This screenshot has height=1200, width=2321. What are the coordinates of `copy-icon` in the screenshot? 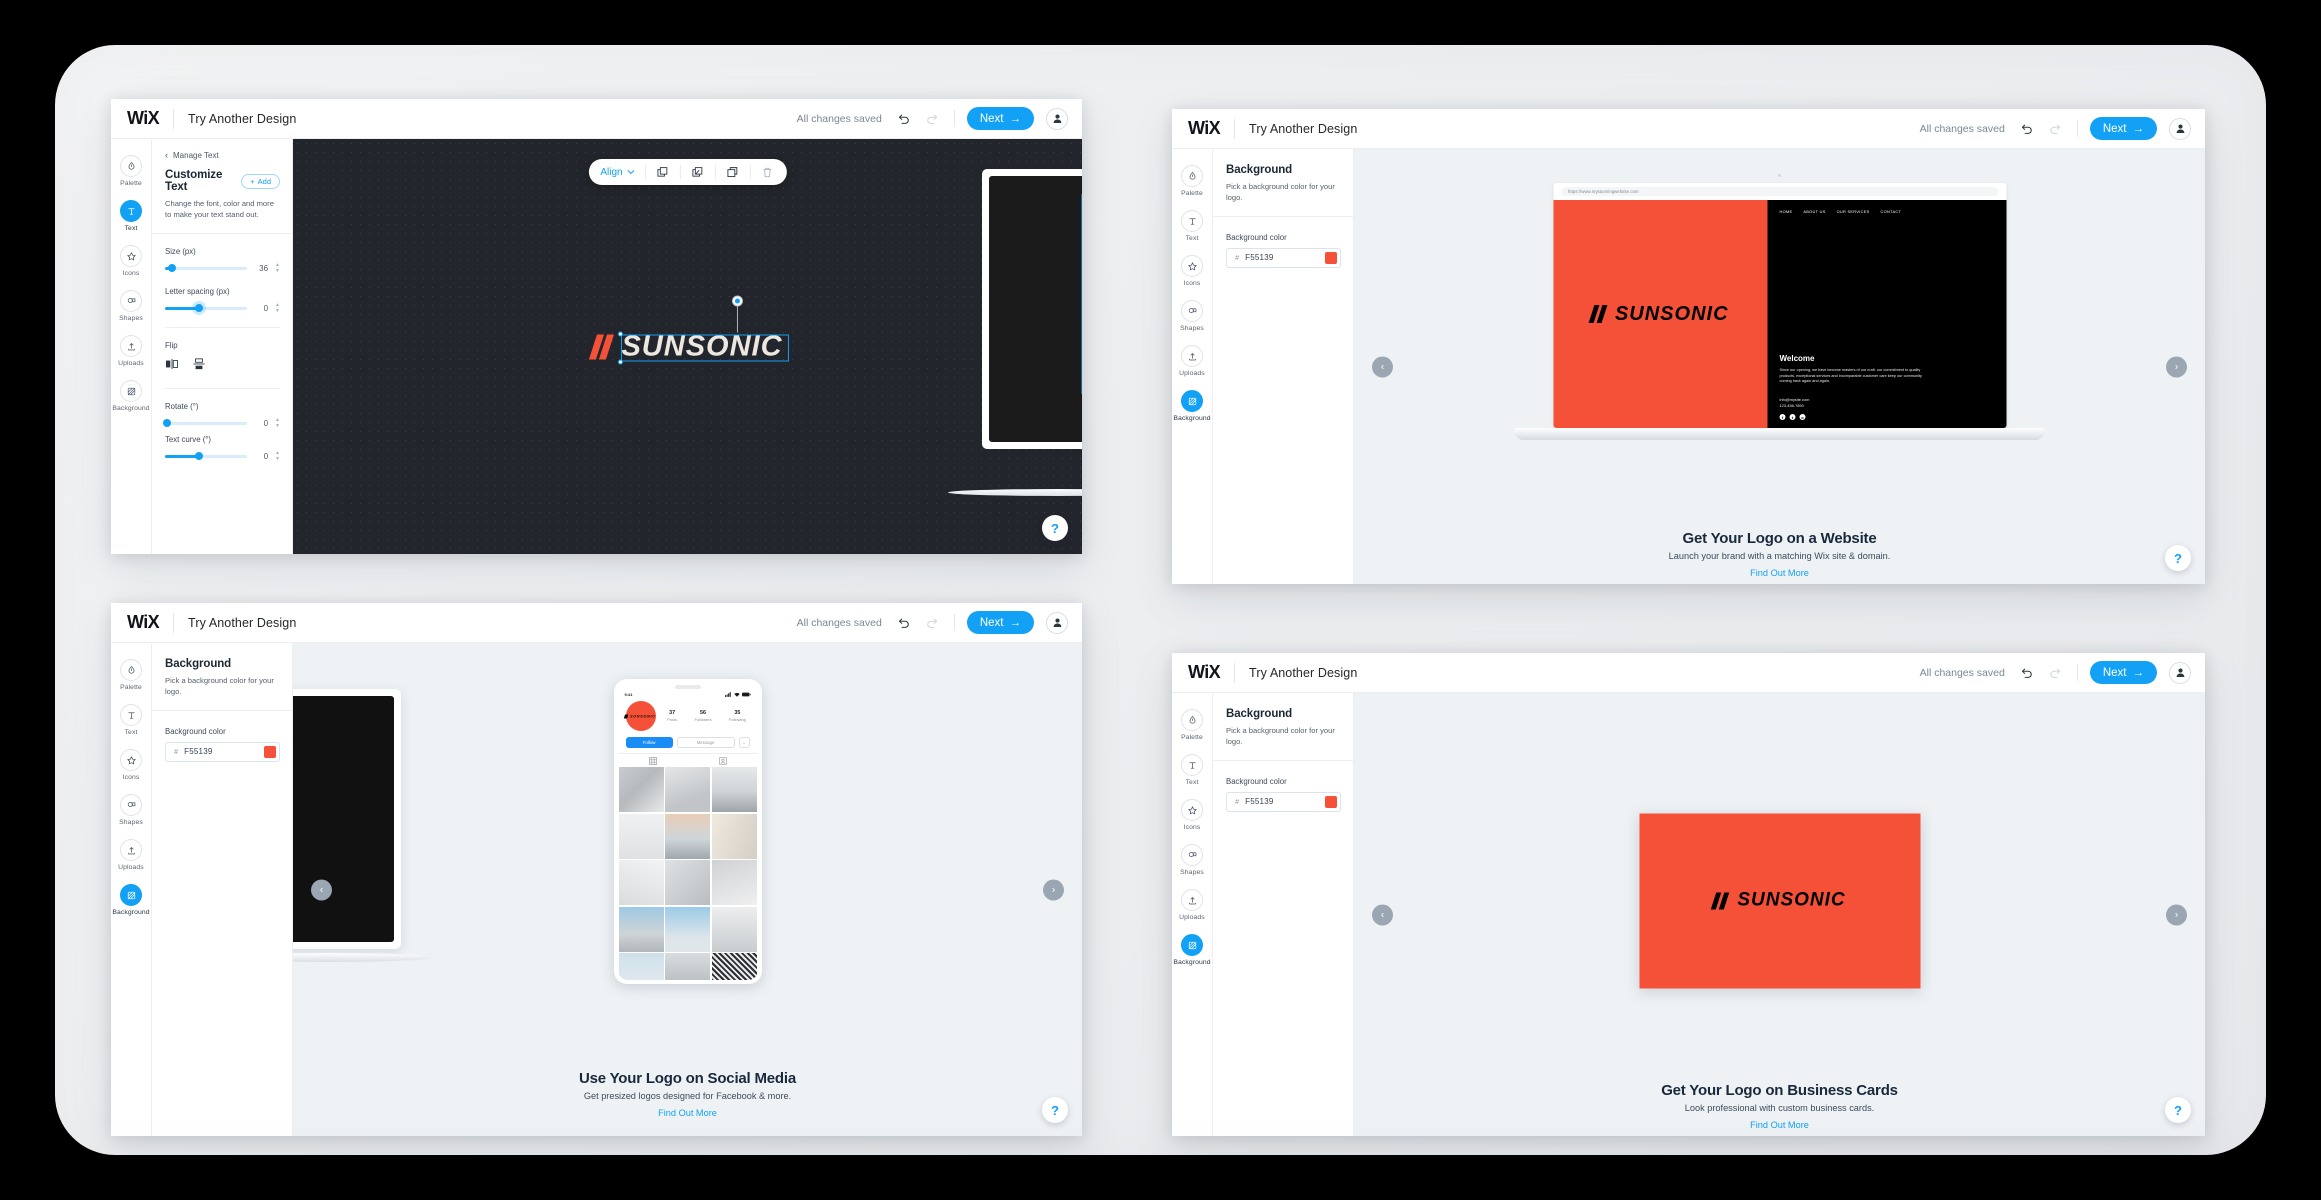 It's located at (733, 172).